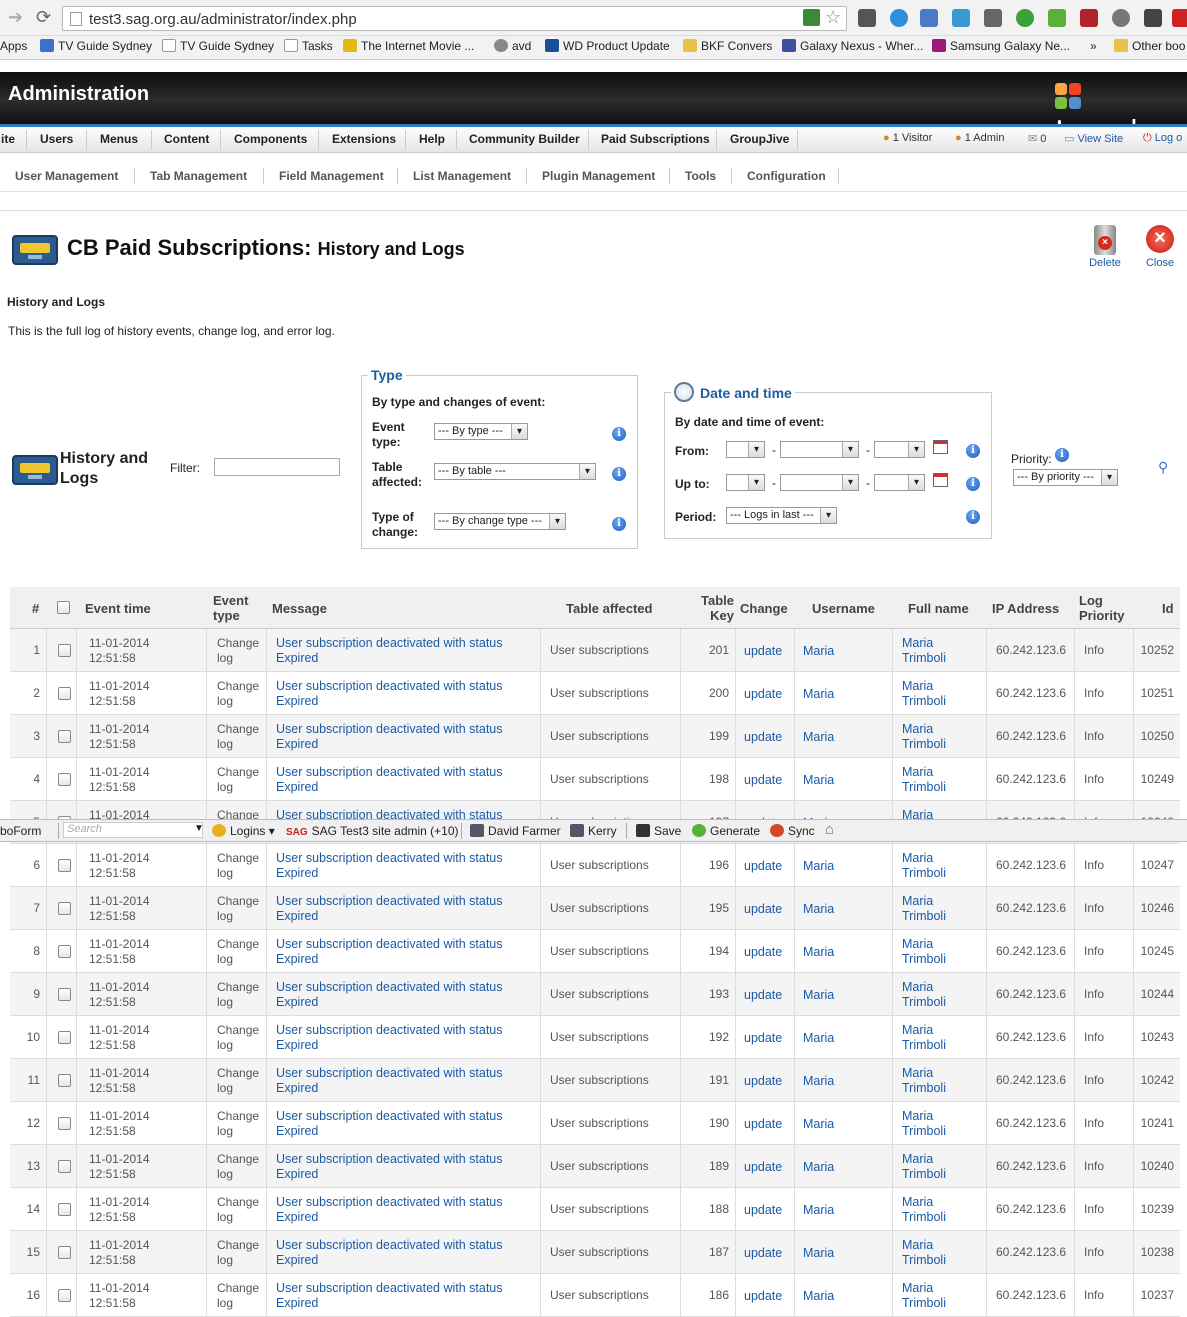  Describe the element at coordinates (867, 18) in the screenshot. I see `extension-bug-icon` at that location.